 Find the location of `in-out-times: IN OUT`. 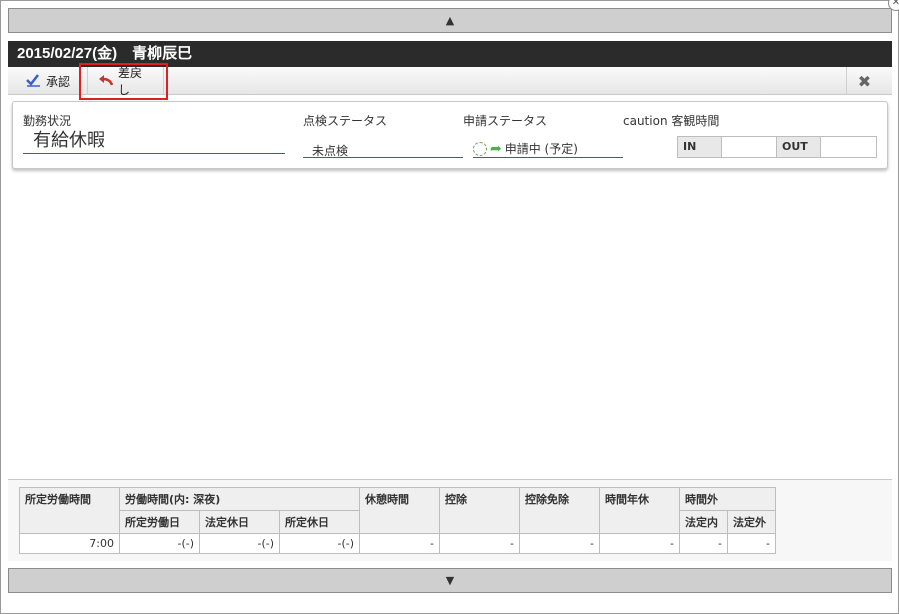

in-out-times: IN OUT is located at coordinates (777, 147).